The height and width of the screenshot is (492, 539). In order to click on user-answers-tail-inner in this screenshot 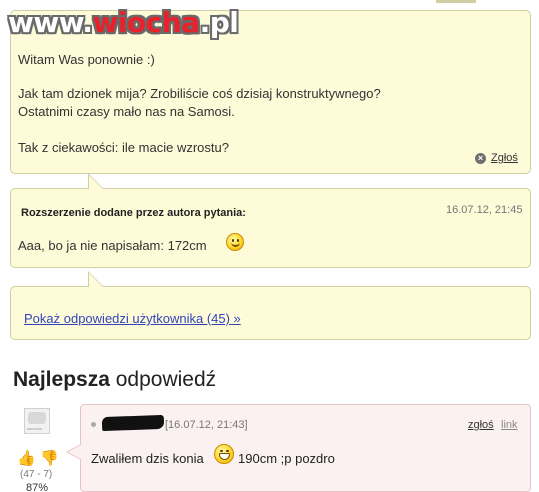, I will do `click(96, 280)`.